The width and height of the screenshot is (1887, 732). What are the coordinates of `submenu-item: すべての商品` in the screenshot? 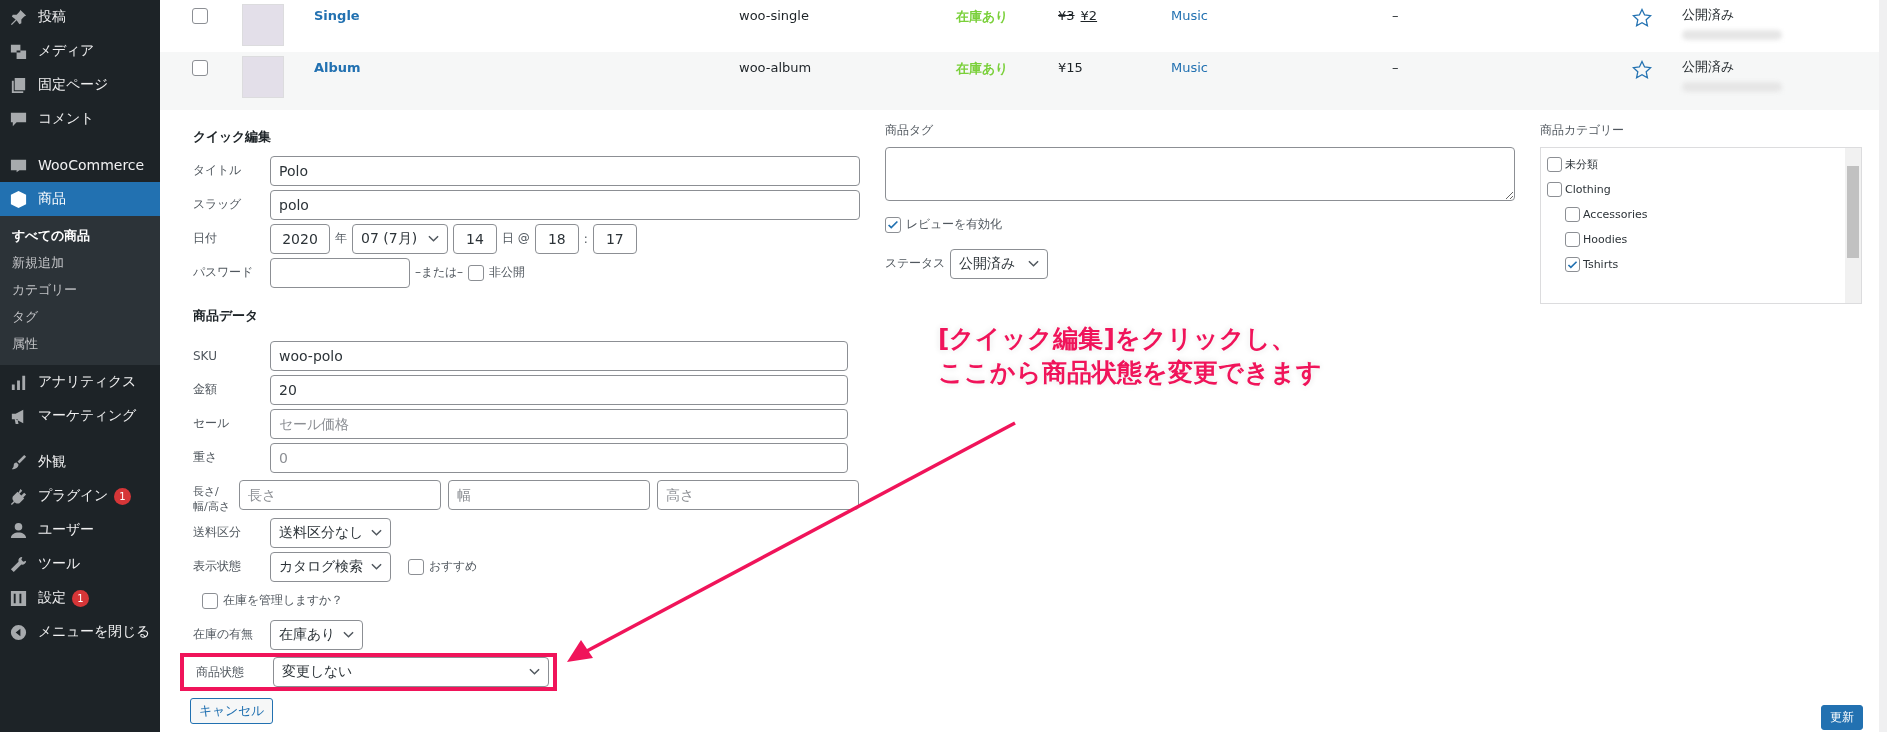 It's located at (80, 235).